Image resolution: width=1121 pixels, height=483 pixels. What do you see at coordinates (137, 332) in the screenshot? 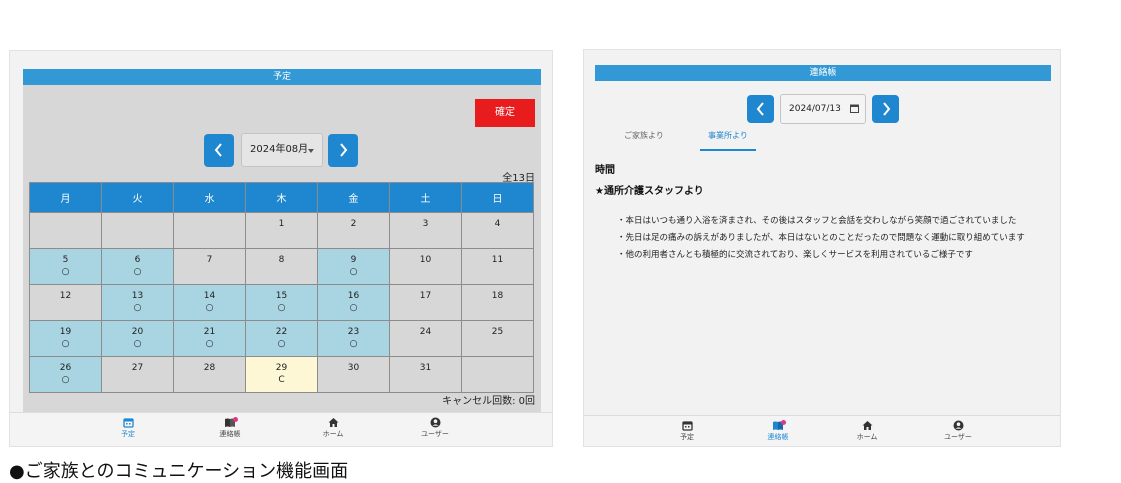
I see `day-number: 20` at bounding box center [137, 332].